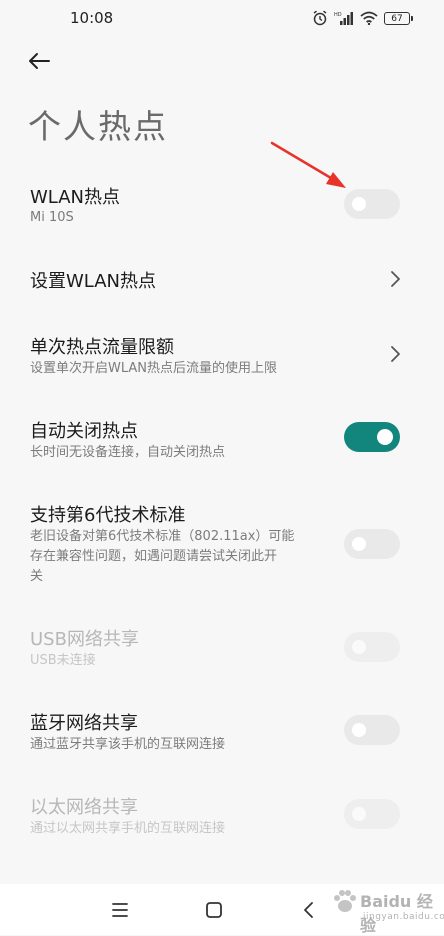 The height and width of the screenshot is (936, 444). What do you see at coordinates (92, 18) in the screenshot?
I see `status-time: 10:08` at bounding box center [92, 18].